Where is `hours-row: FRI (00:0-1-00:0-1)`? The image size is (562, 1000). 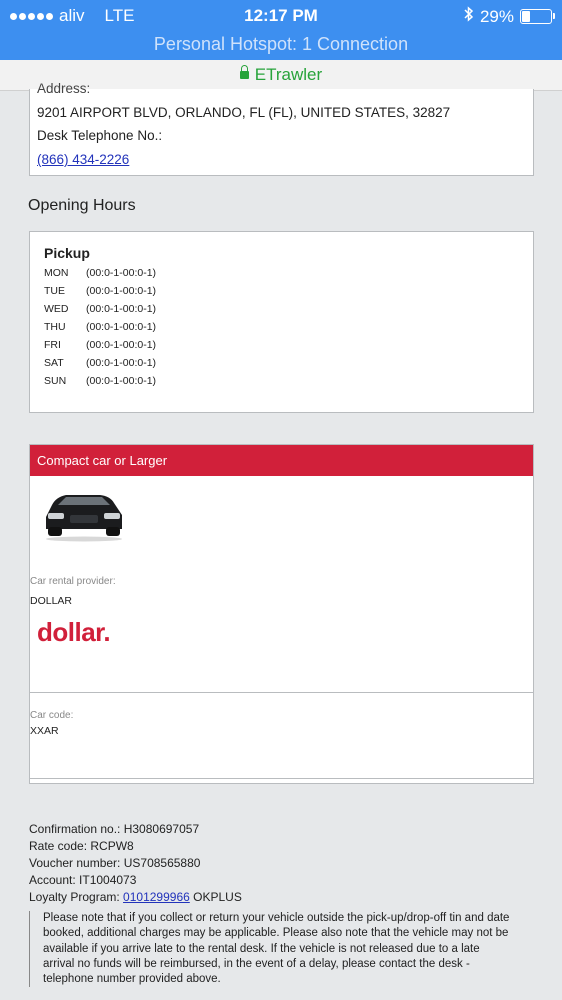
hours-row: FRI (00:0-1-00:0-1) is located at coordinates (100, 345).